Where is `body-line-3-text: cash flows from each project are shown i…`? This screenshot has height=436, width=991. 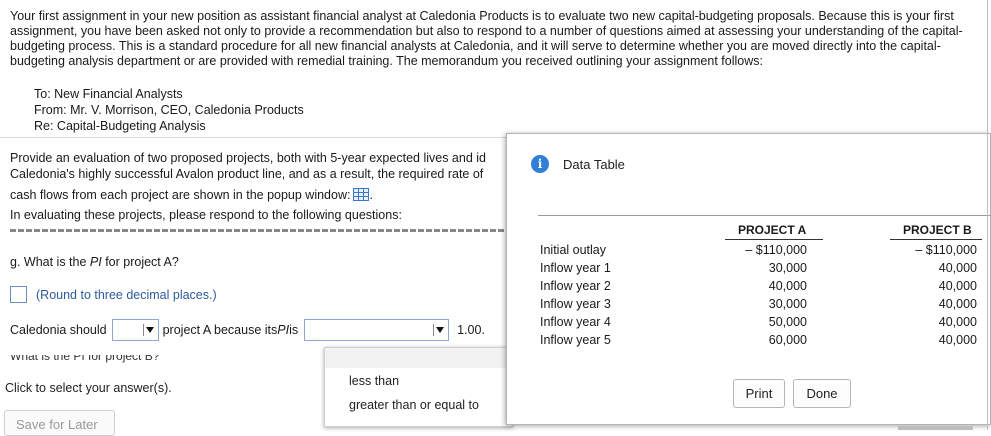 body-line-3-text: cash flows from each project are shown i… is located at coordinates (180, 195).